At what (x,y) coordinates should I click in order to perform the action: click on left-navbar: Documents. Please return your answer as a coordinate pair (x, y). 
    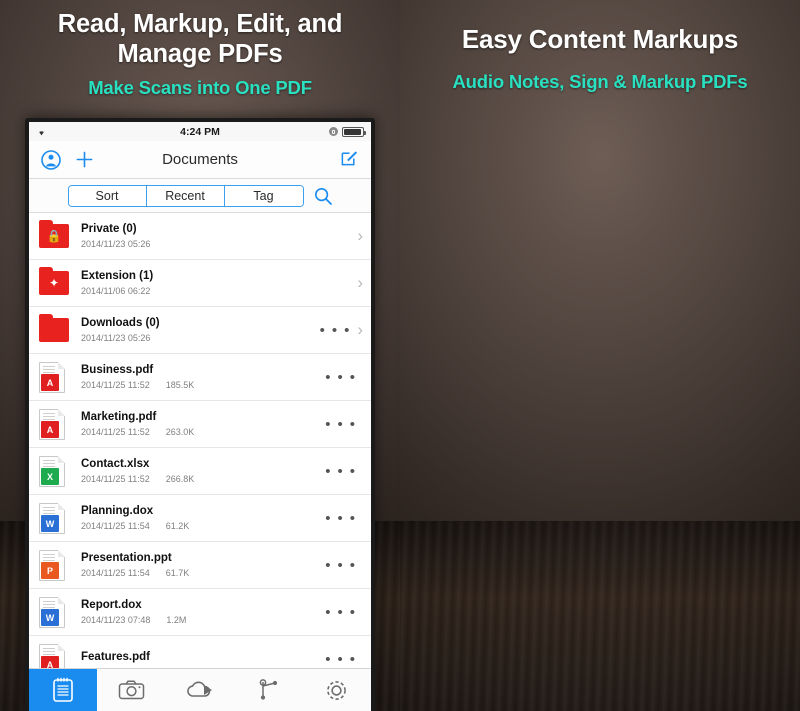
    Looking at the image, I should click on (200, 160).